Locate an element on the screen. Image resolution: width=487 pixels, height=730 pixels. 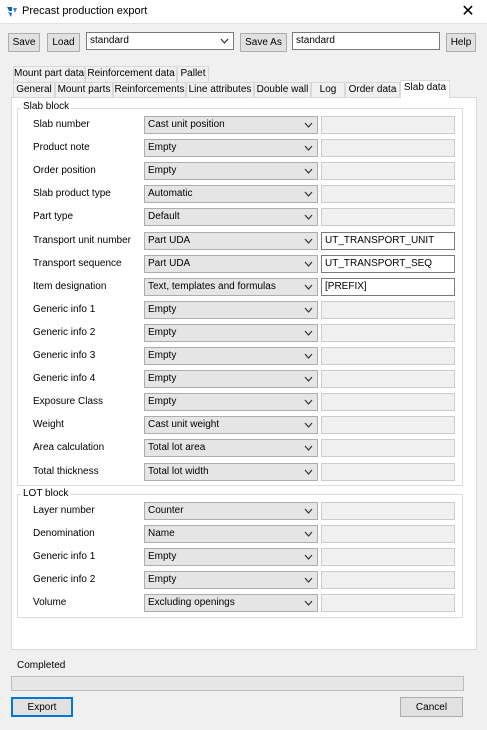
dropdown-total-thickness: Total lot width is located at coordinates (231, 471).